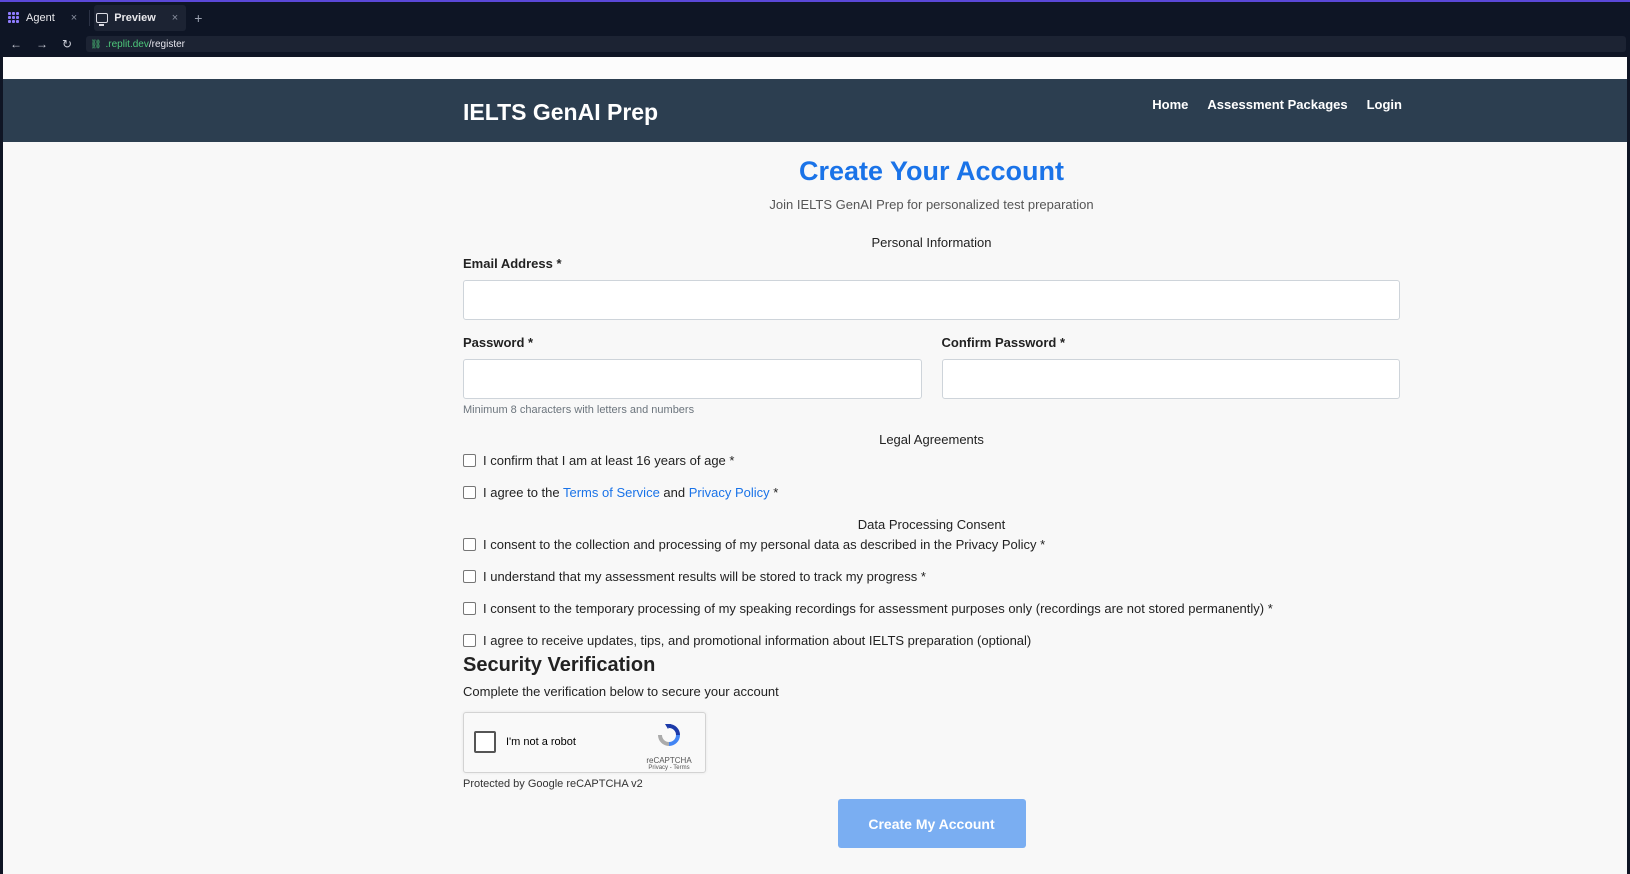  Describe the element at coordinates (16, 44) in the screenshot. I see `back-icon: ←` at that location.